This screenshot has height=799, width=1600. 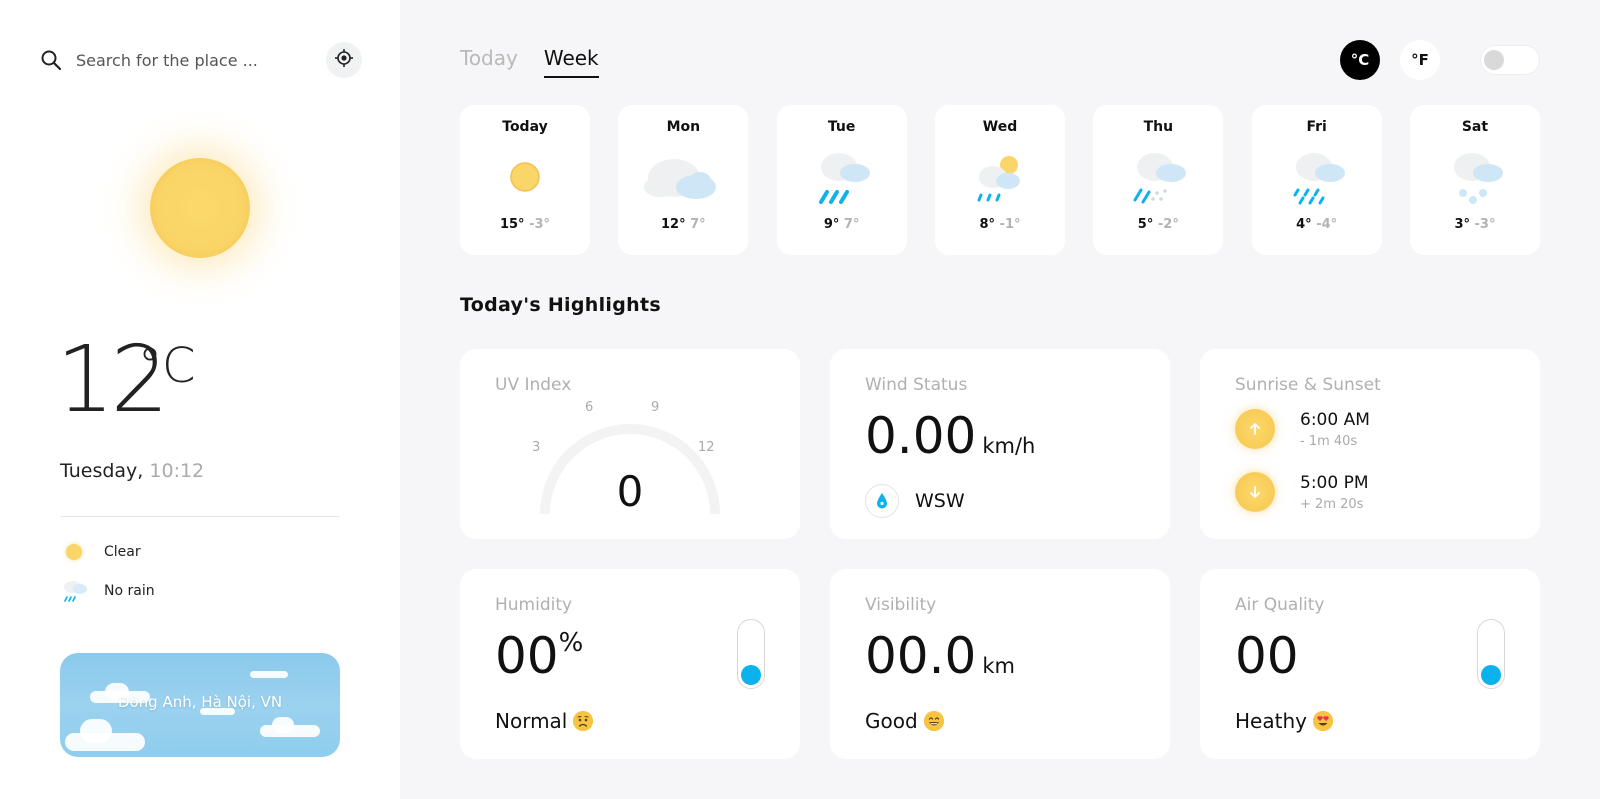 I want to click on rain-icon, so click(x=1317, y=180).